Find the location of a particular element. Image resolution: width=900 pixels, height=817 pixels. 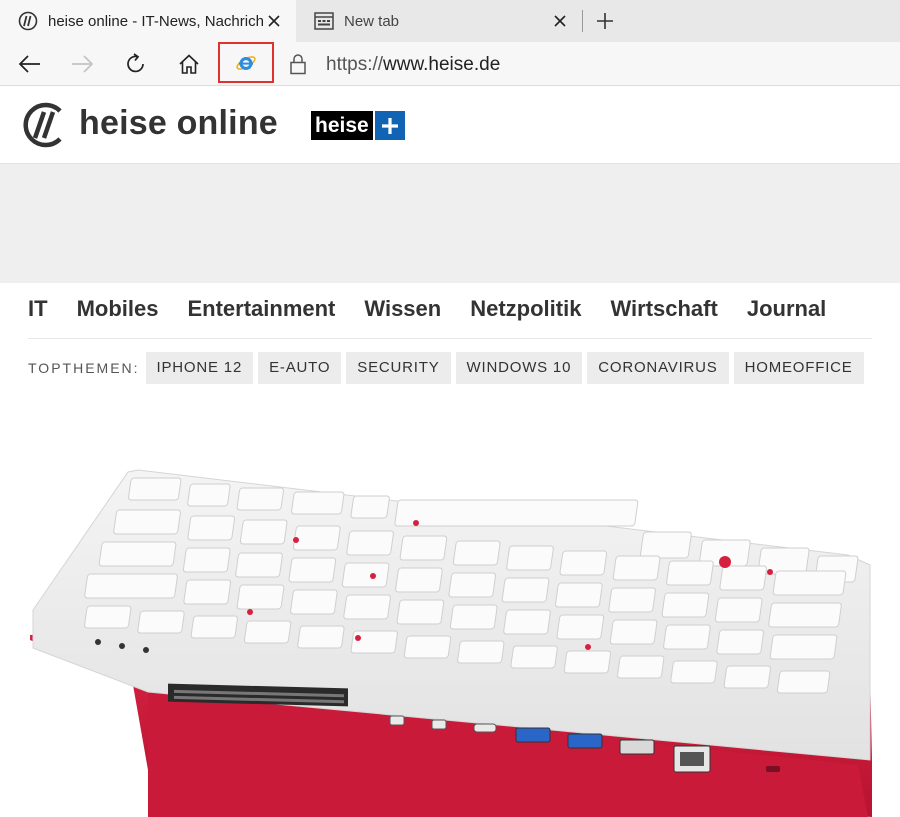

toolbar-divider is located at coordinates (450, 85).